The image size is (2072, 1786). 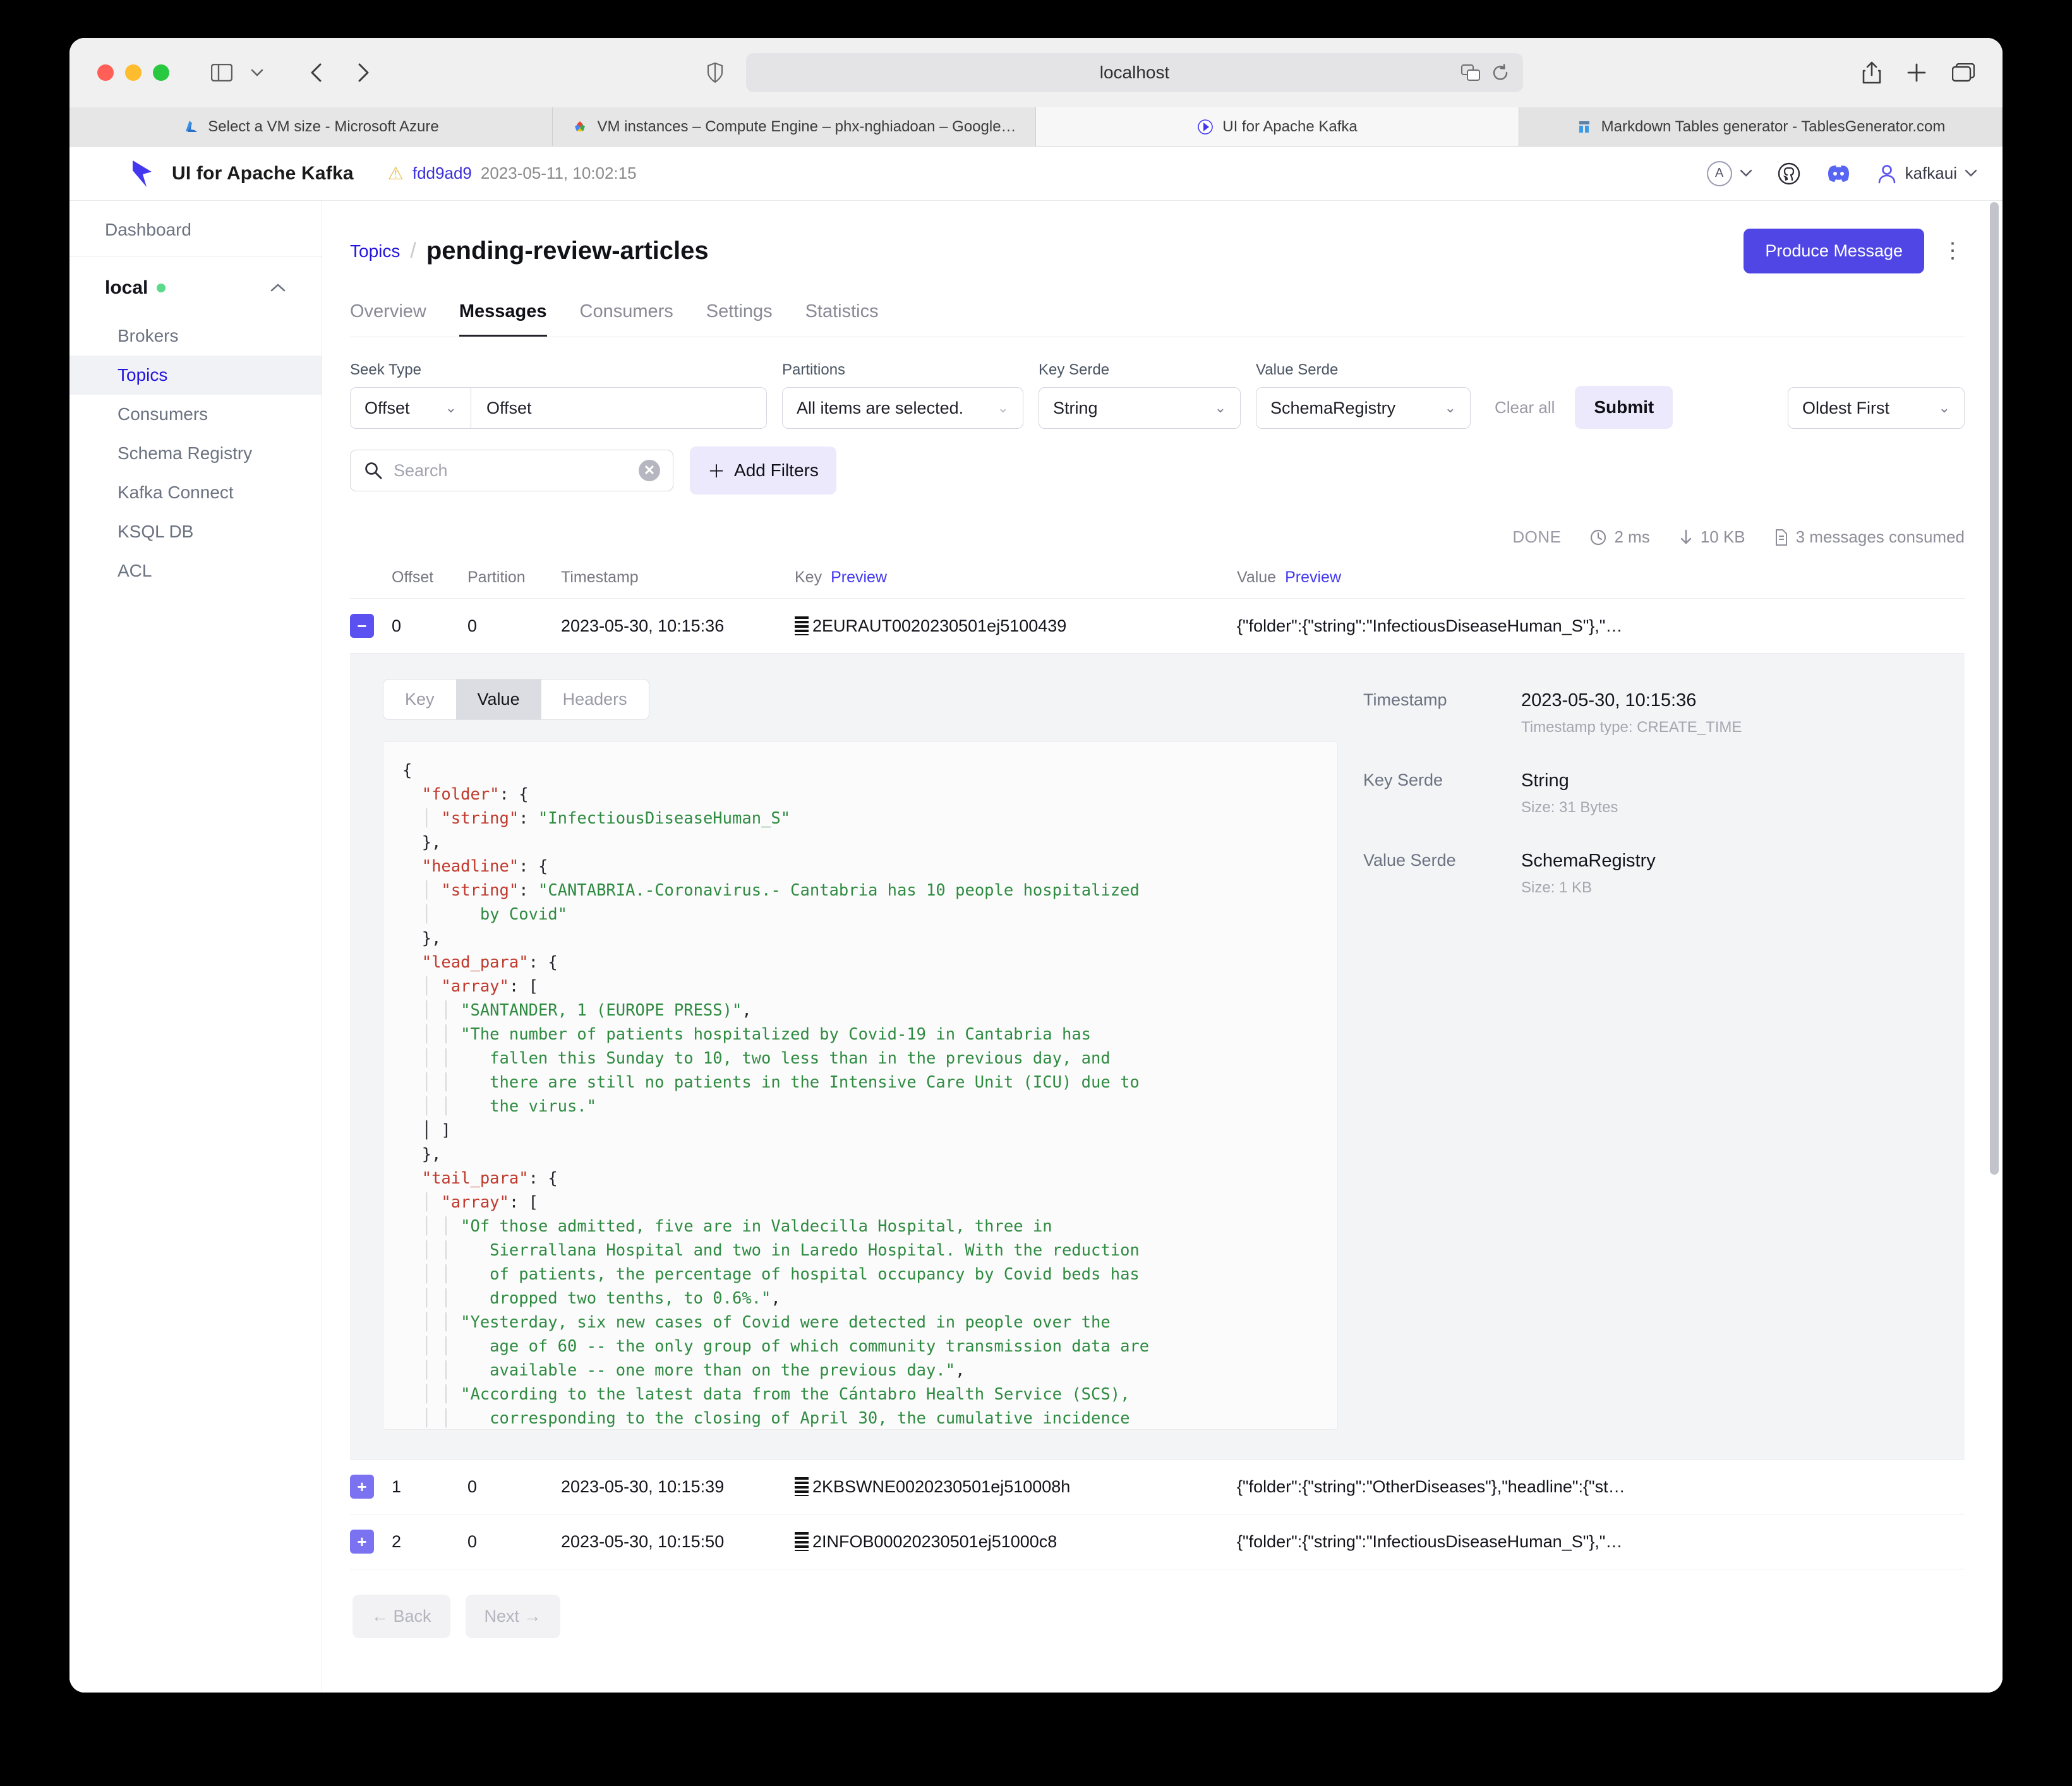 I want to click on vertical-scrollbar, so click(x=1994, y=947).